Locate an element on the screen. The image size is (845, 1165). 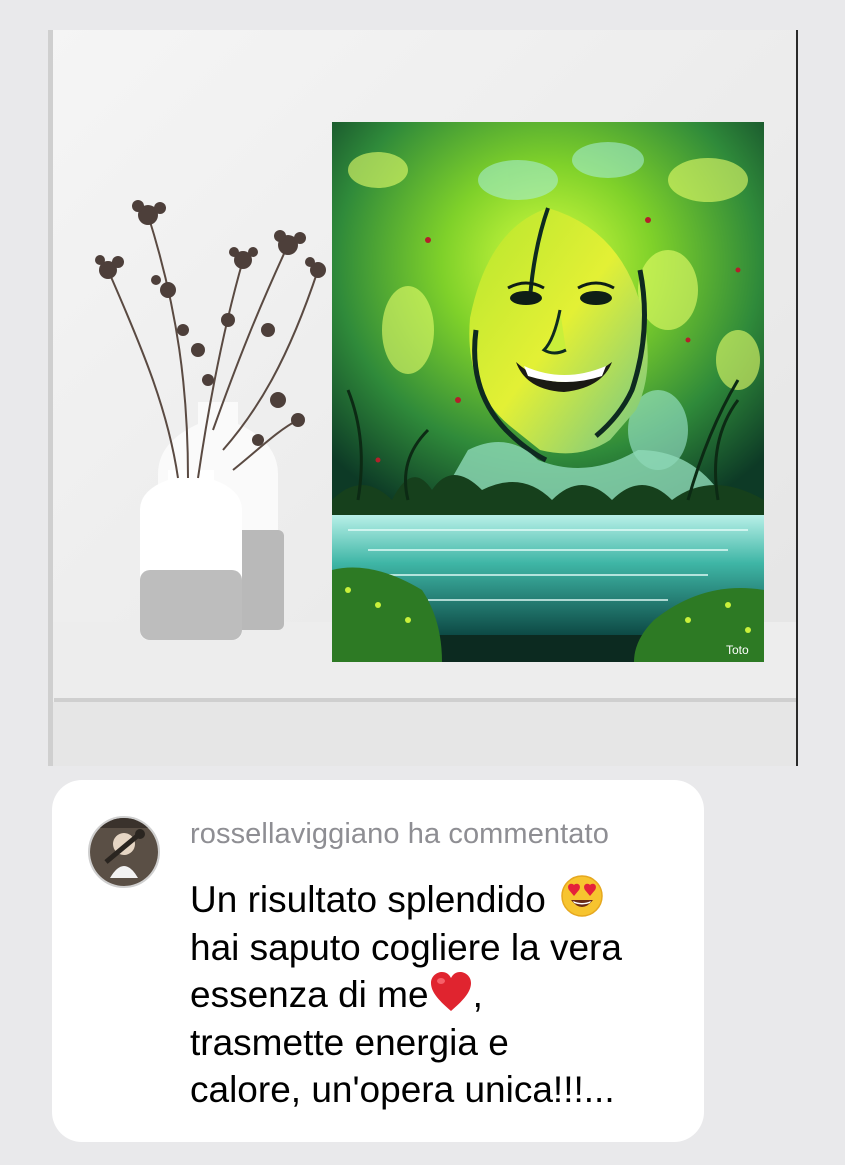
comment-author: rossellaviggiano is located at coordinates (295, 834).